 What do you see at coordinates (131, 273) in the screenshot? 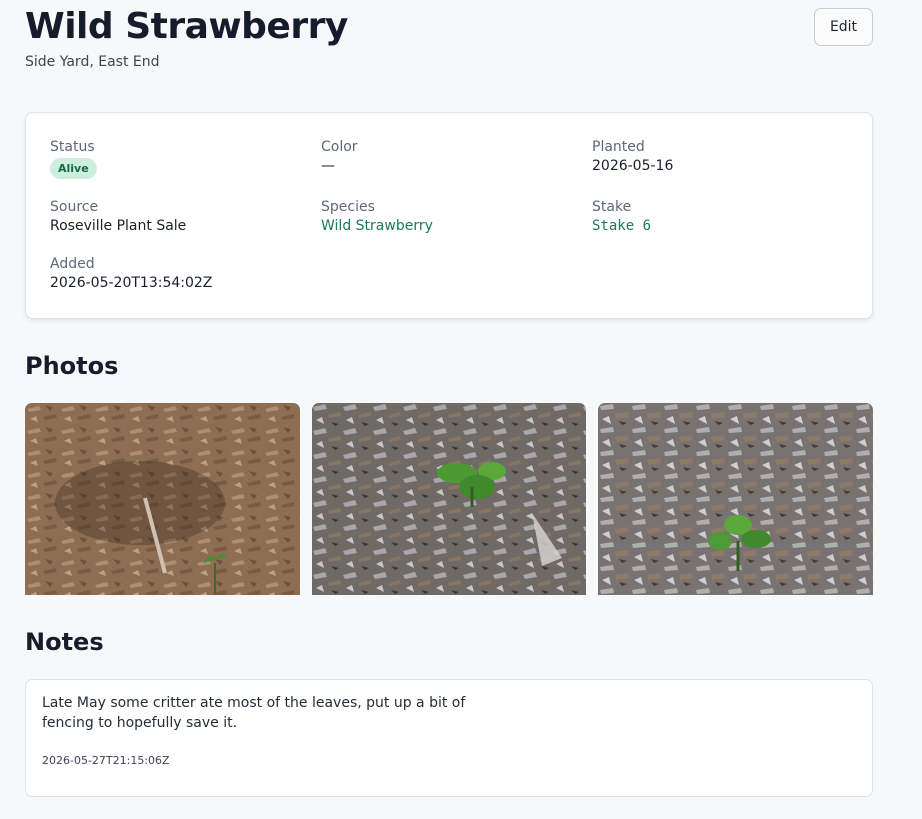
I see `added-field: Added 2026-05-20T13:54:02Z` at bounding box center [131, 273].